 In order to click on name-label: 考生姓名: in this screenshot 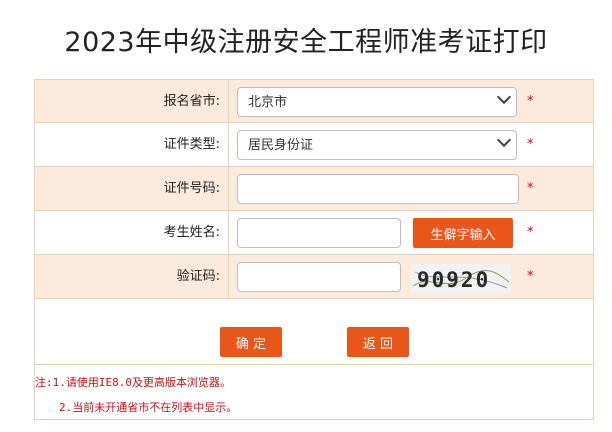, I will do `click(132, 232)`.